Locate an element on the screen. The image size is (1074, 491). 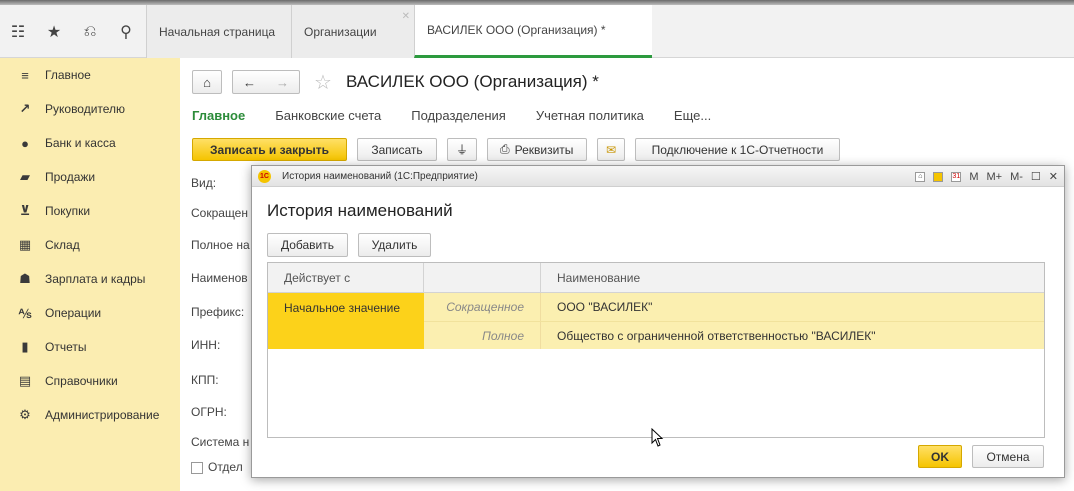
form-nav-row: ⌂ ← → ☆ ВАСИЛЕК ООО (Организация) * is located at coordinates (395, 82).